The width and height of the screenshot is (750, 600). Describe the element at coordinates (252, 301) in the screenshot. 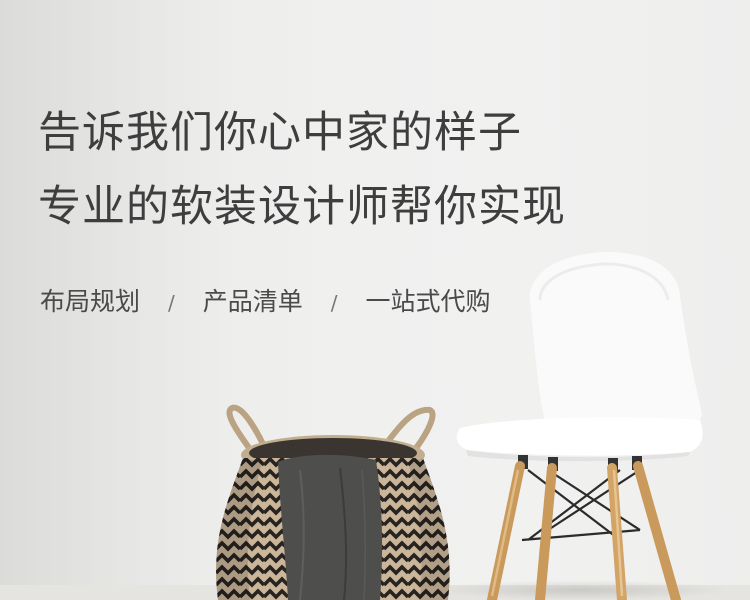

I see `service-item-product-list: 产品清单` at that location.